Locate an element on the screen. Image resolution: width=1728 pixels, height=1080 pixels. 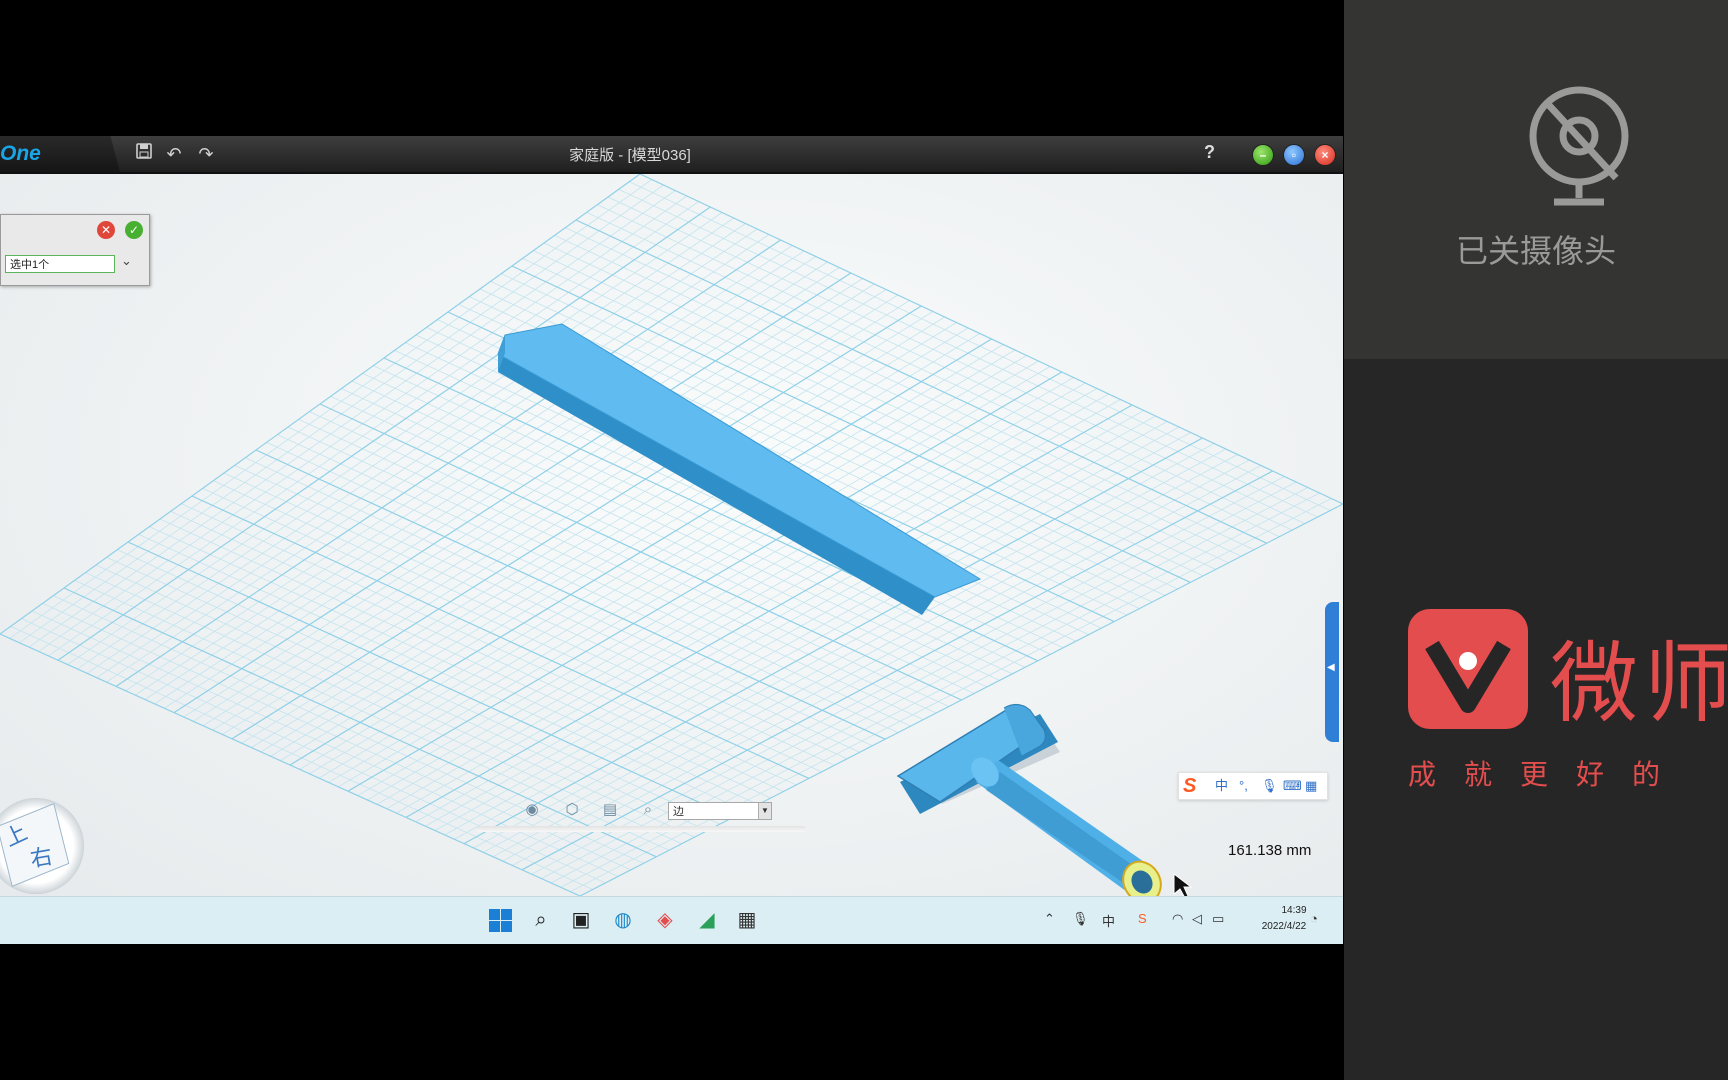
blade-top-face is located at coordinates (739, 460).